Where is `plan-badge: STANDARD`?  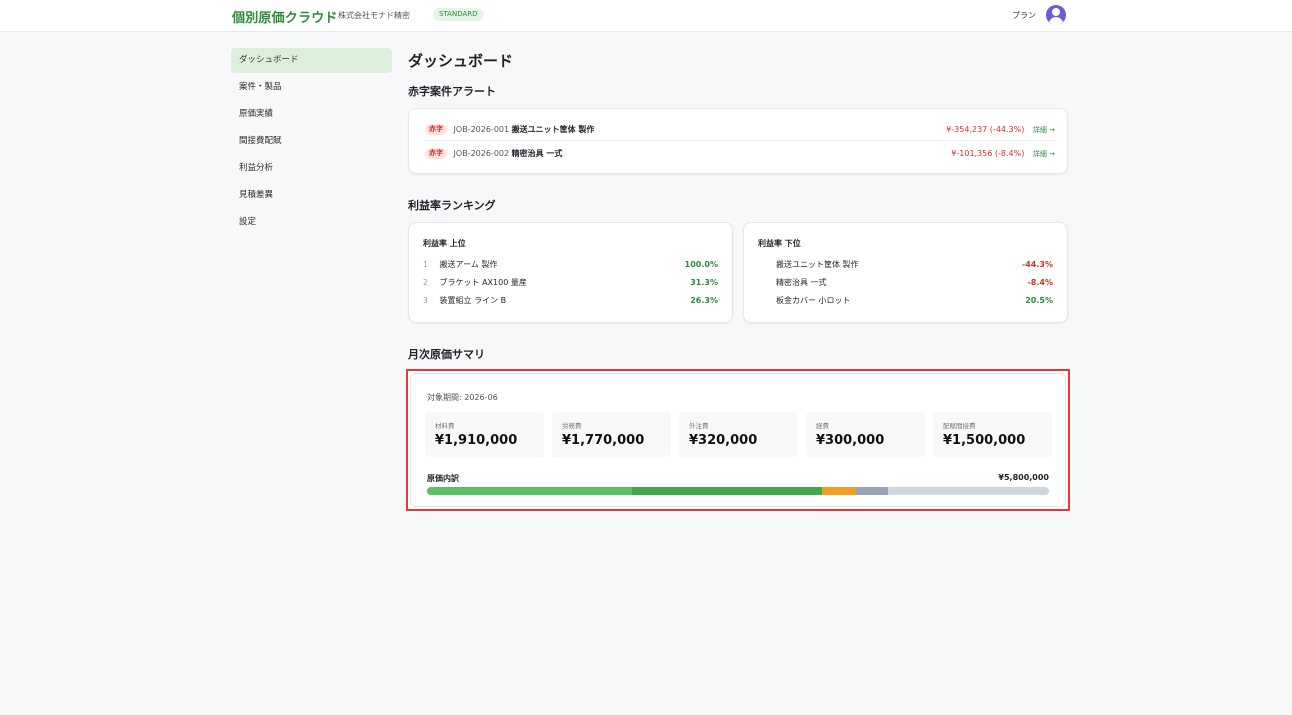
plan-badge: STANDARD is located at coordinates (458, 14).